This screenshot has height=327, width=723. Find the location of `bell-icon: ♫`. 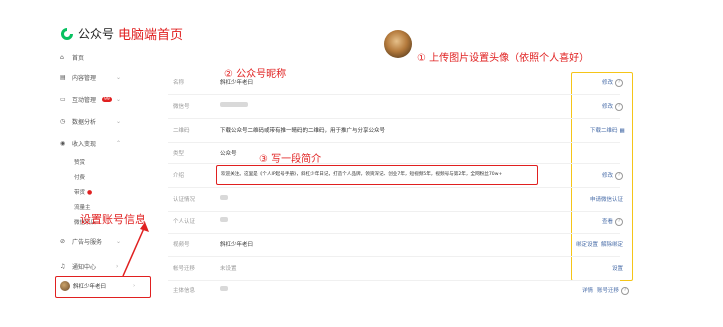

bell-icon: ♫ is located at coordinates (63, 266).